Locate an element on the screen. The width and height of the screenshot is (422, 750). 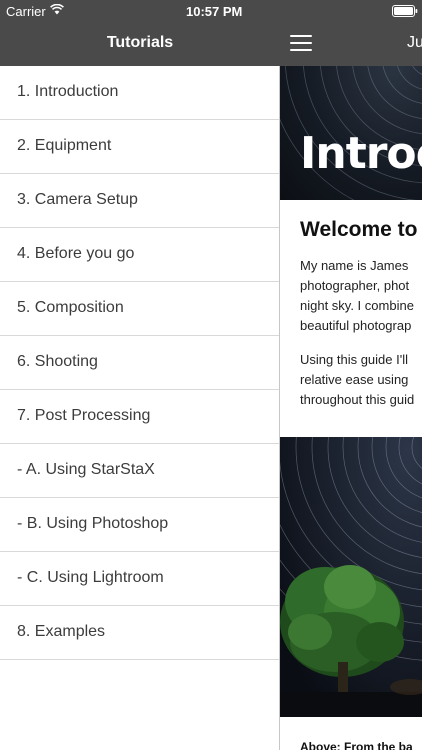
menu-item-label: - B. Using Photoshop is located at coordinates (93, 523).